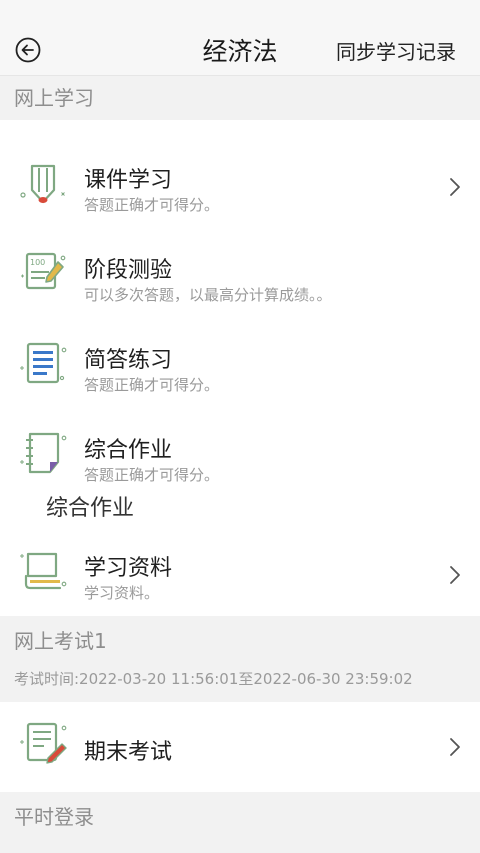 The image size is (480, 853). I want to click on nav-header: 经济法 同步学习记录, so click(240, 38).